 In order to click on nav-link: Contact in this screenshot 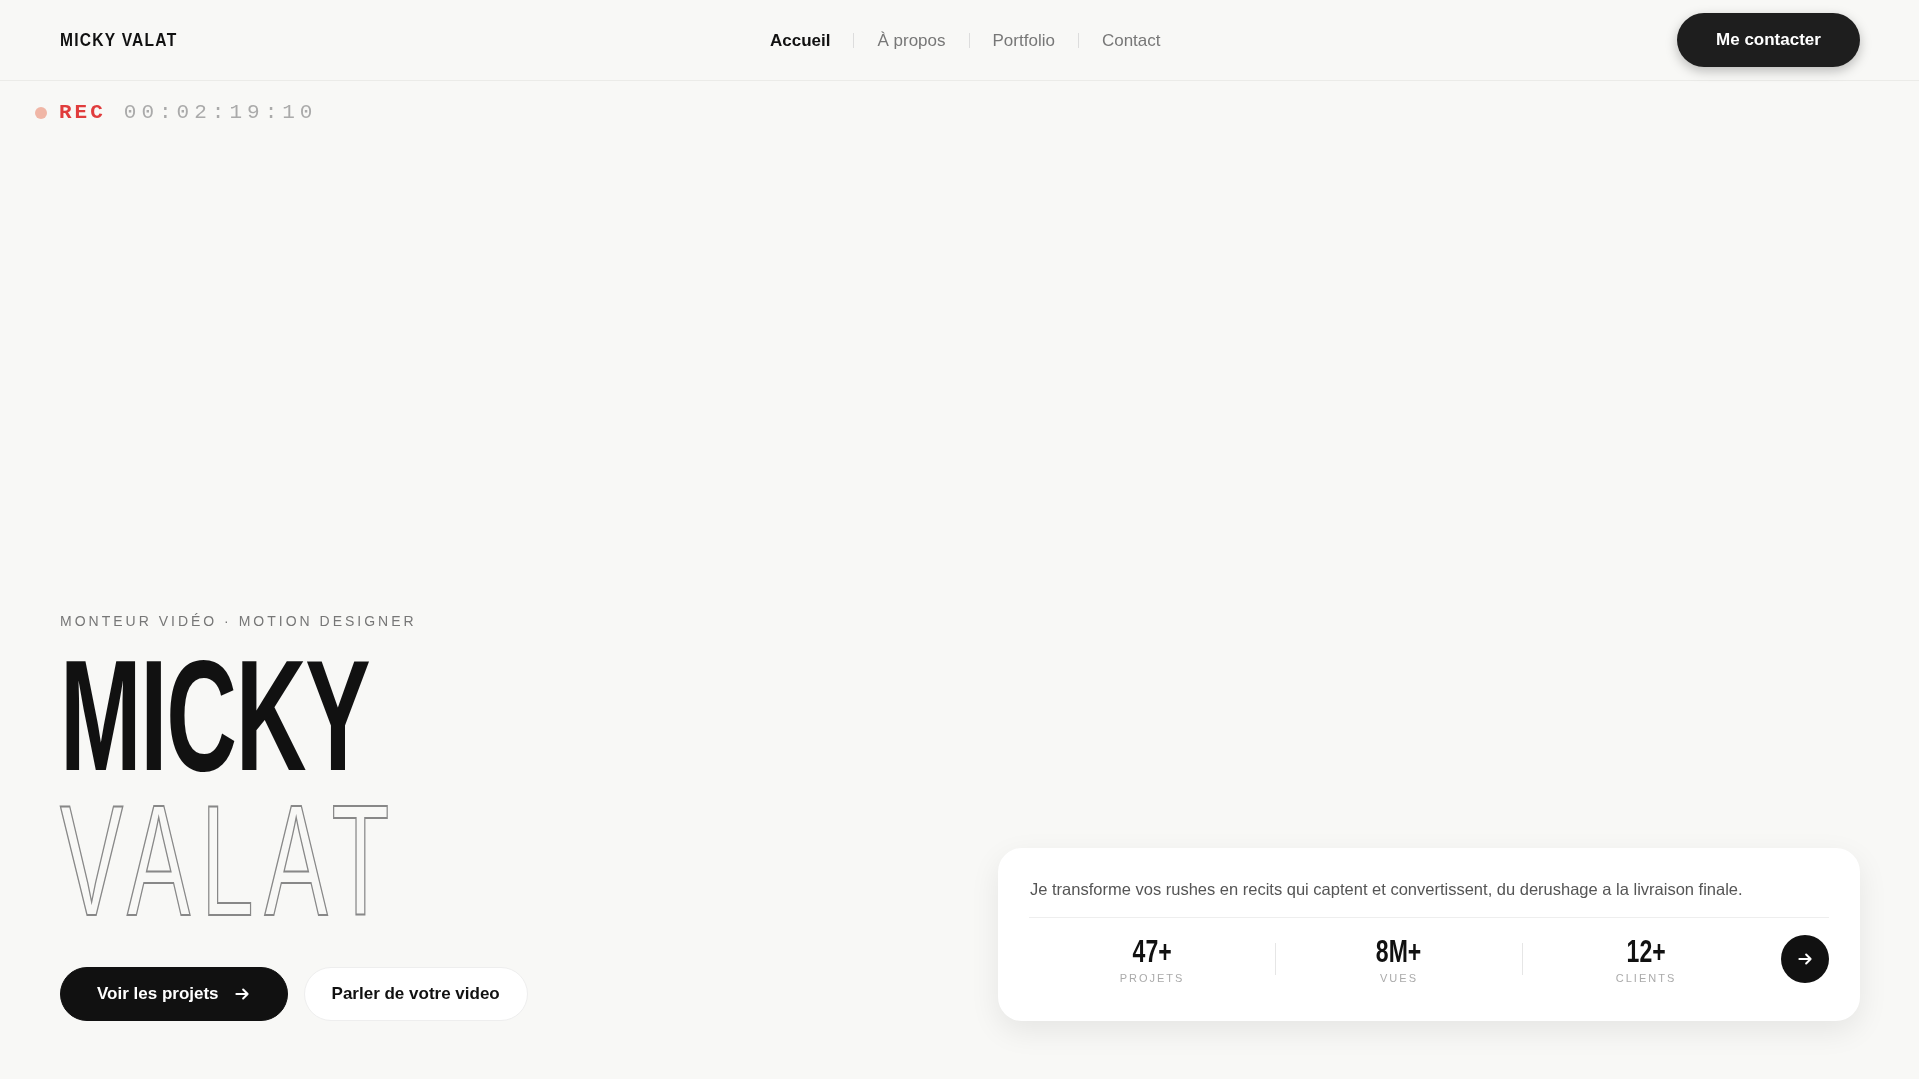, I will do `click(1131, 40)`.